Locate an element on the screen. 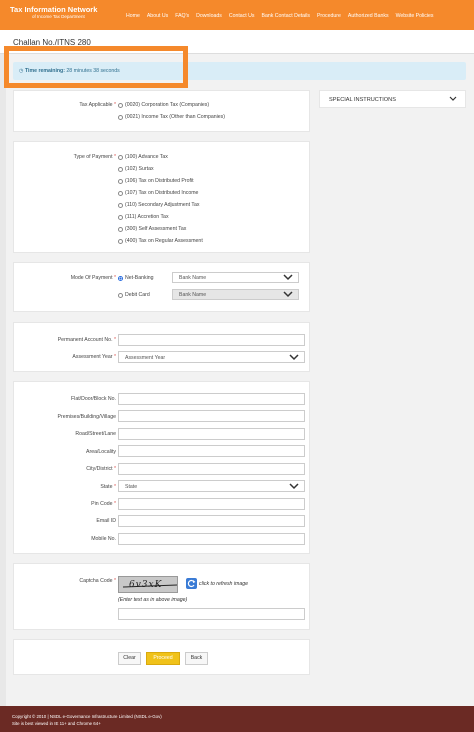 The width and height of the screenshot is (474, 732). back-button: Back is located at coordinates (196, 658).